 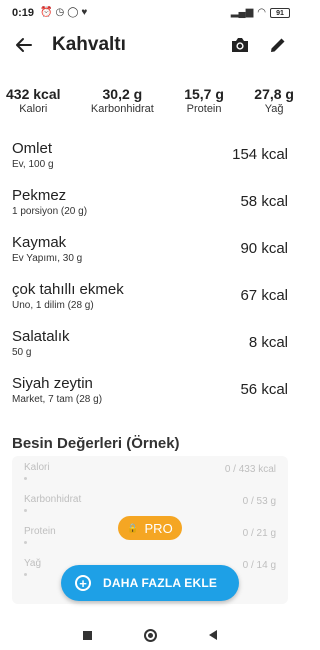 What do you see at coordinates (158, 528) in the screenshot?
I see `pro-label: PRO` at bounding box center [158, 528].